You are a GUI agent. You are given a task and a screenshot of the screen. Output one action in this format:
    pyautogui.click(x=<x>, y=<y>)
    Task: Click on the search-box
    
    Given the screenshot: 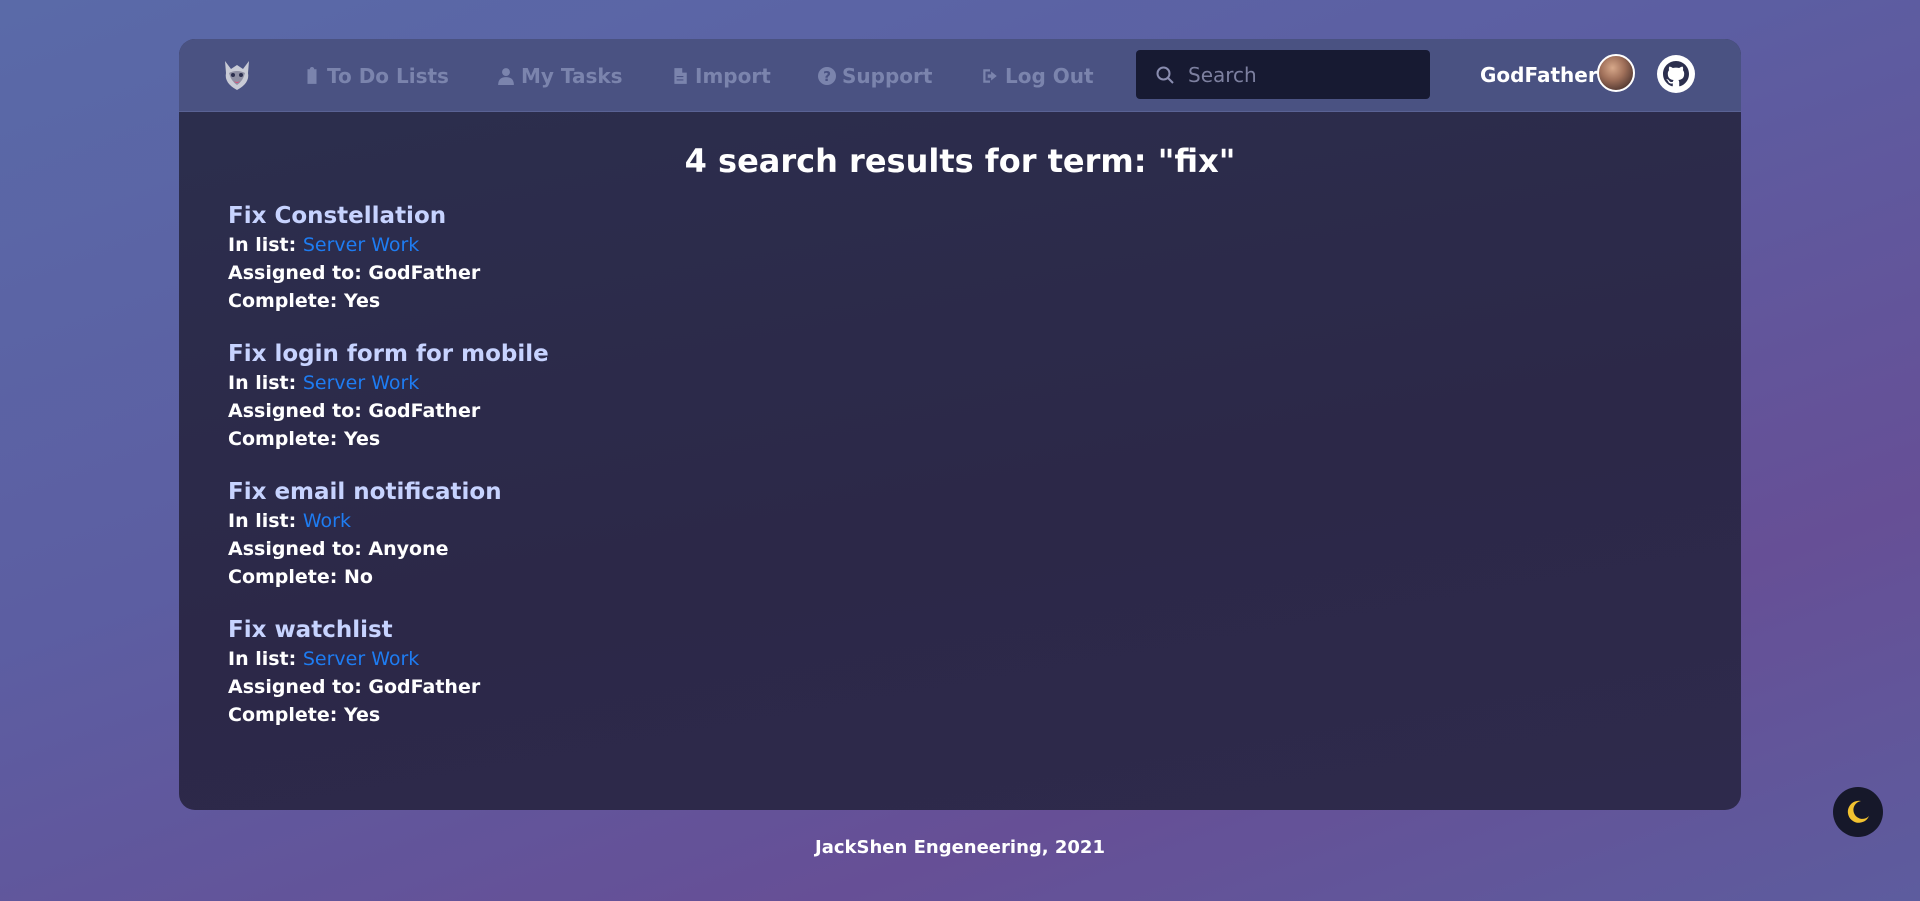 What is the action you would take?
    pyautogui.click(x=1283, y=74)
    